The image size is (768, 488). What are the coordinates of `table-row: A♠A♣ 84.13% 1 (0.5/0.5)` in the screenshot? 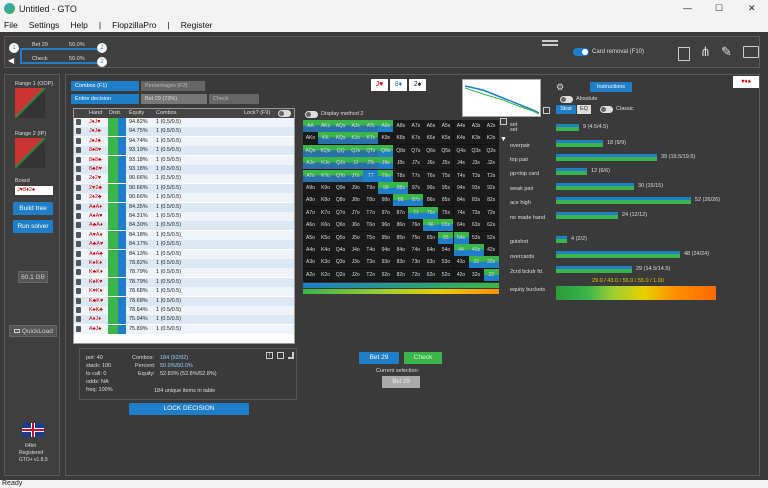 It's located at (184, 254).